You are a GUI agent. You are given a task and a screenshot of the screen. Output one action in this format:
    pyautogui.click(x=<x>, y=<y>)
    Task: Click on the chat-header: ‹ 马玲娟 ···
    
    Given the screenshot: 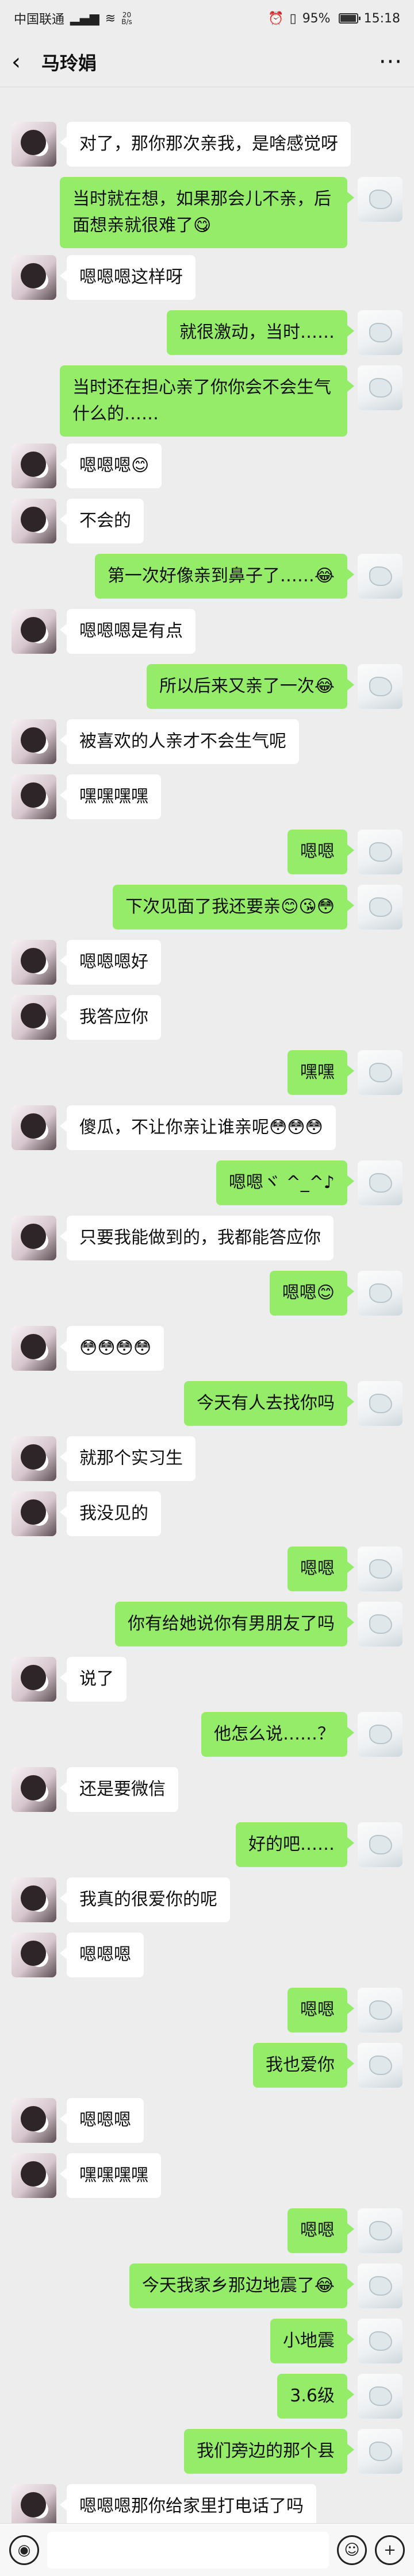 What is the action you would take?
    pyautogui.click(x=207, y=62)
    